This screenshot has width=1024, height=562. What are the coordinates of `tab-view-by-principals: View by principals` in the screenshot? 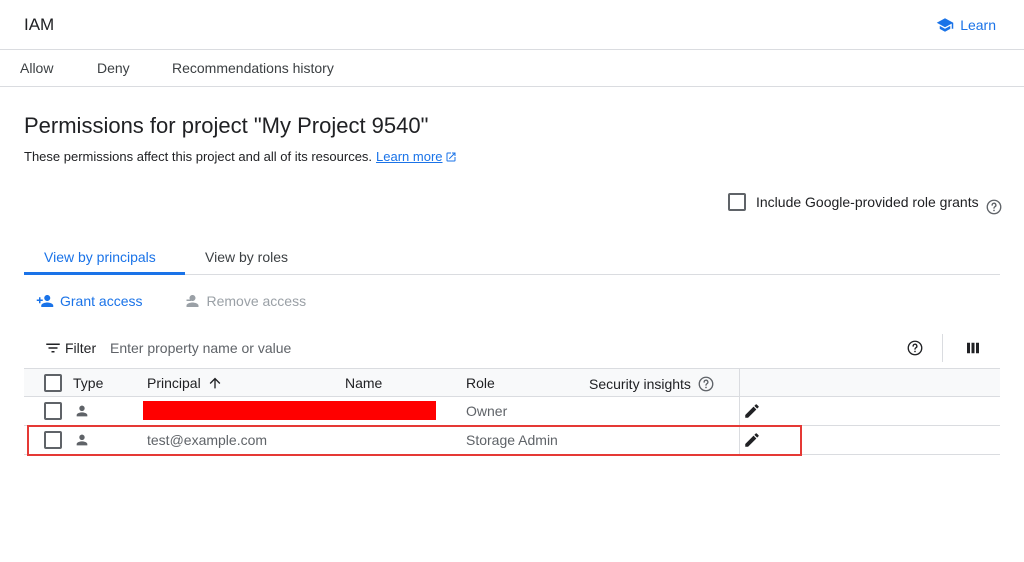 It's located at (100, 257).